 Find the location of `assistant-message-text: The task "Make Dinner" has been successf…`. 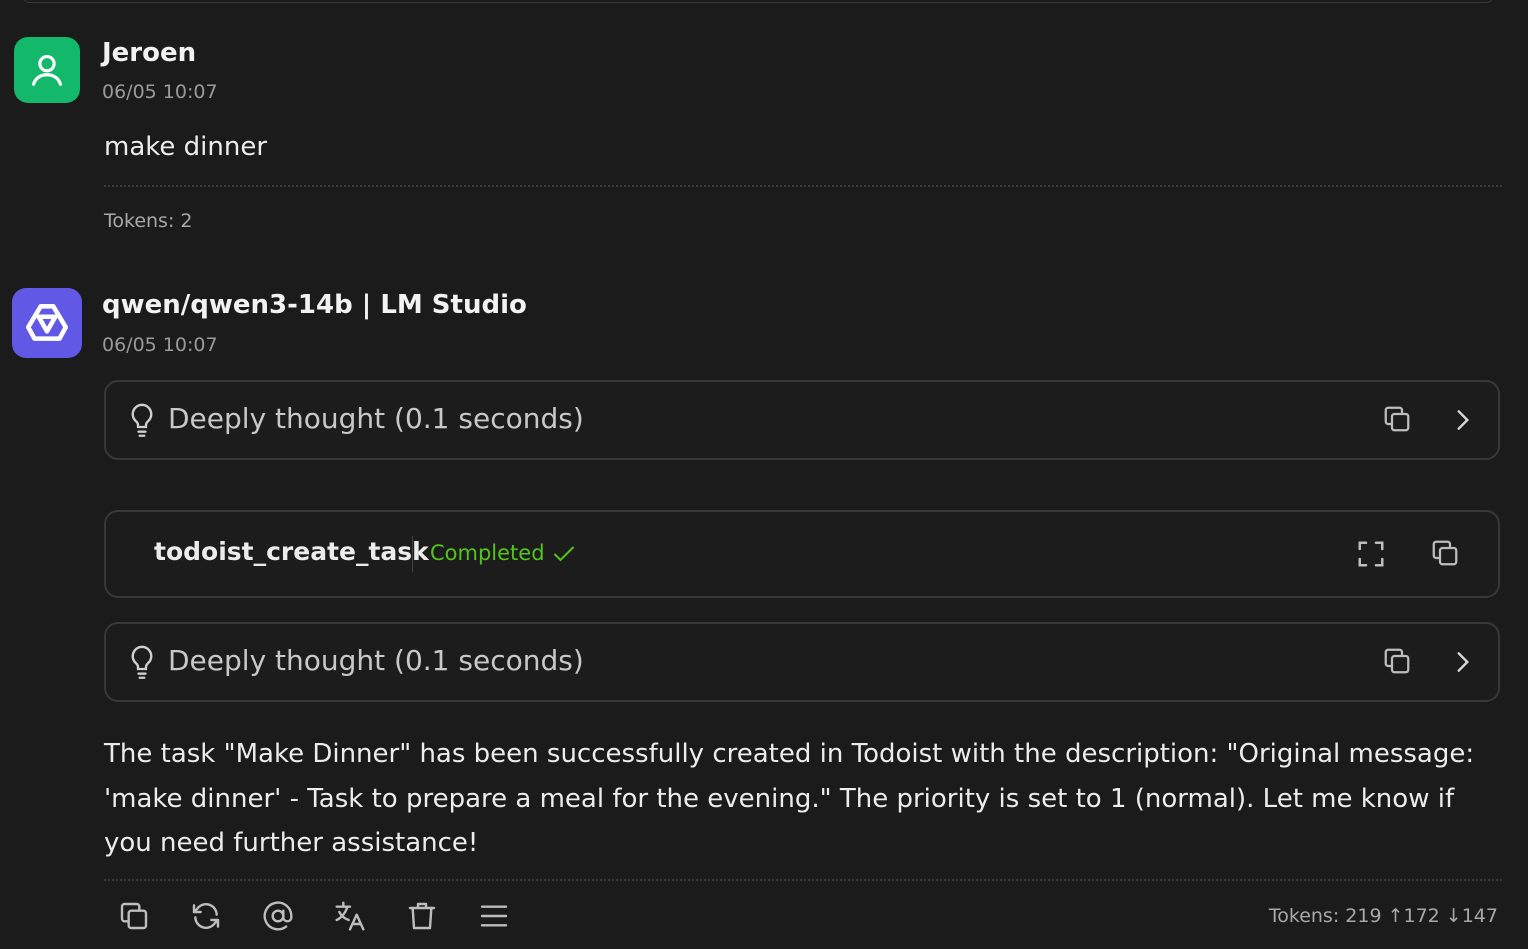

assistant-message-text: The task "Make Dinner" has been successf… is located at coordinates (789, 798).